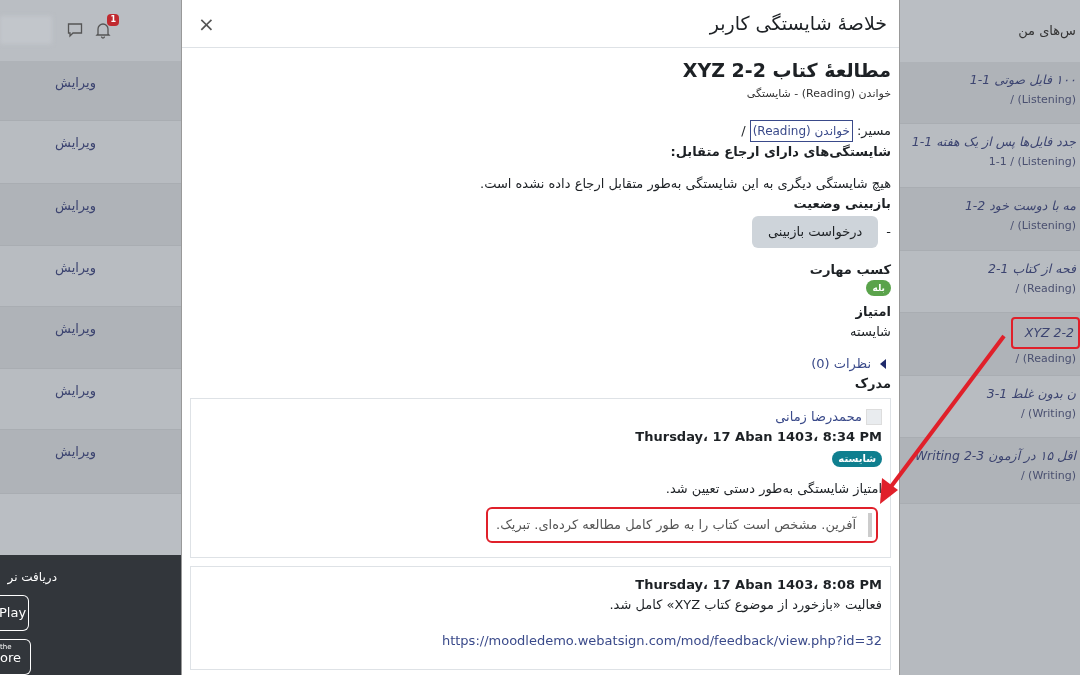 This screenshot has height=675, width=1080. What do you see at coordinates (851, 364) in the screenshot?
I see `comments-toggle: نظرات (0)` at bounding box center [851, 364].